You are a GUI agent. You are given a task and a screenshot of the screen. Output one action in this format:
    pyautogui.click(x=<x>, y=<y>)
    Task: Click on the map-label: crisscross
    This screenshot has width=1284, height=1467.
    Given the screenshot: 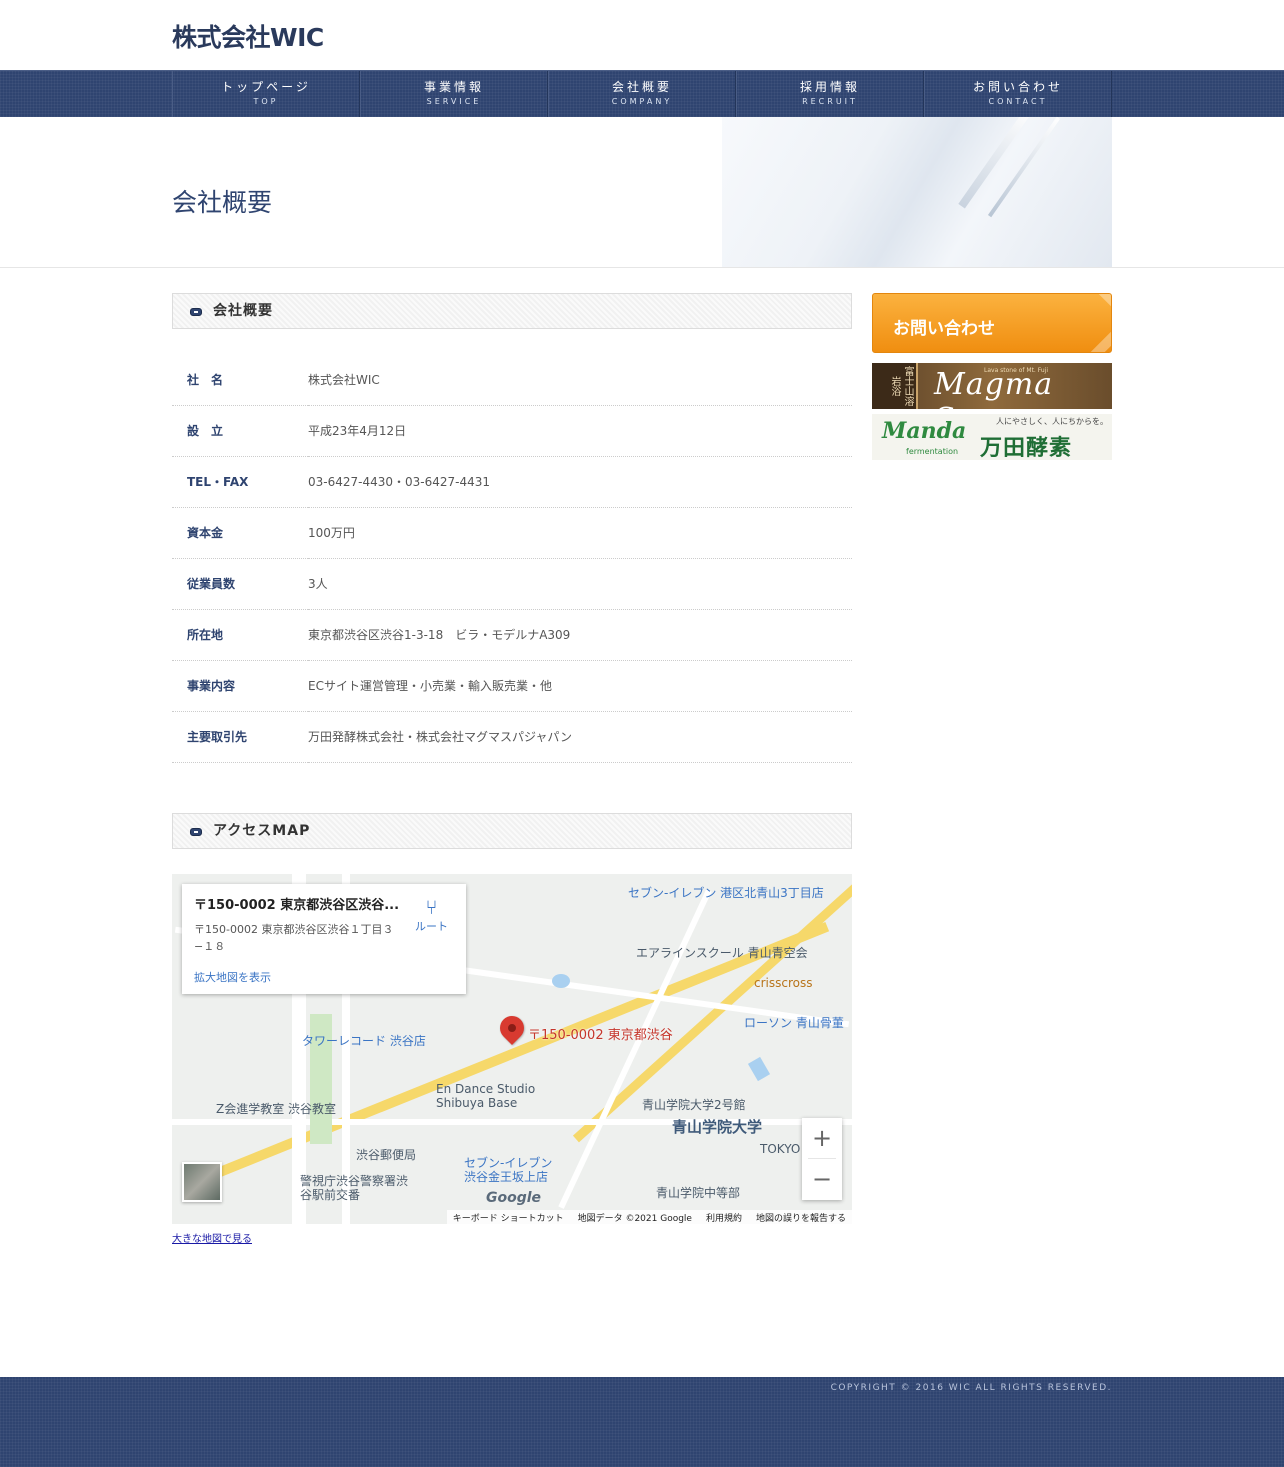 What is the action you would take?
    pyautogui.click(x=783, y=982)
    